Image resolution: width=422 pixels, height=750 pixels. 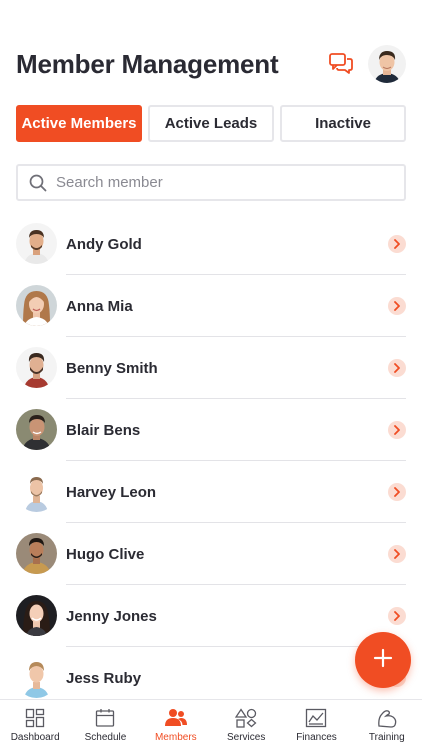 What do you see at coordinates (387, 718) in the screenshot?
I see `training-icon` at bounding box center [387, 718].